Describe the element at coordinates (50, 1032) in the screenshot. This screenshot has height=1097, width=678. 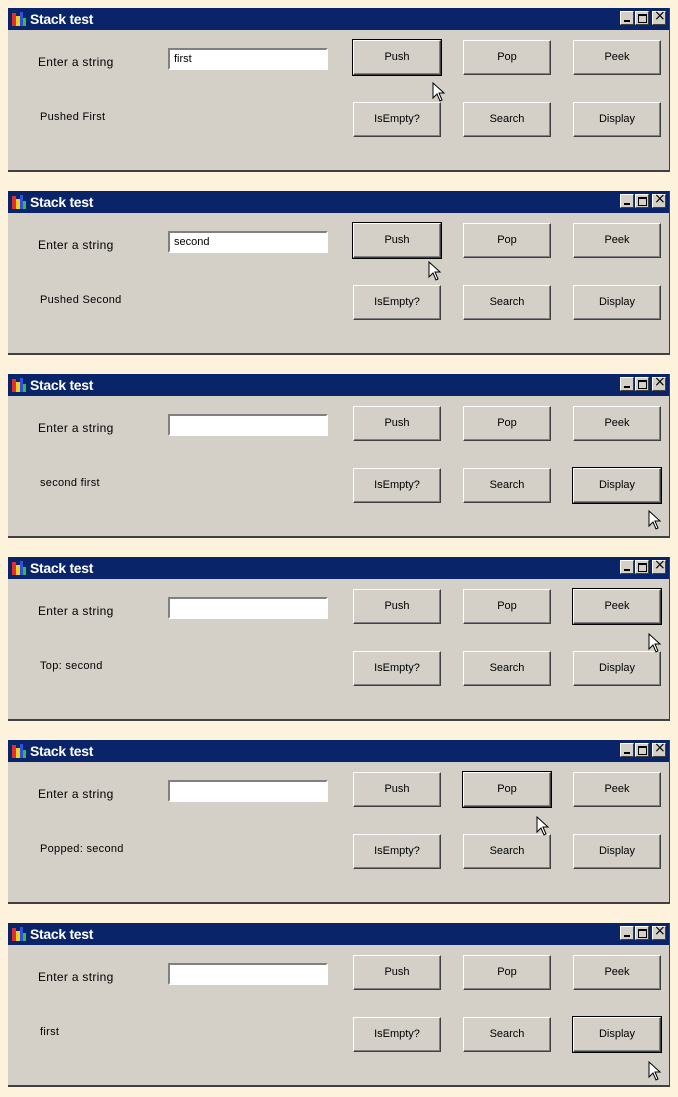
I see `status-label: first` at that location.